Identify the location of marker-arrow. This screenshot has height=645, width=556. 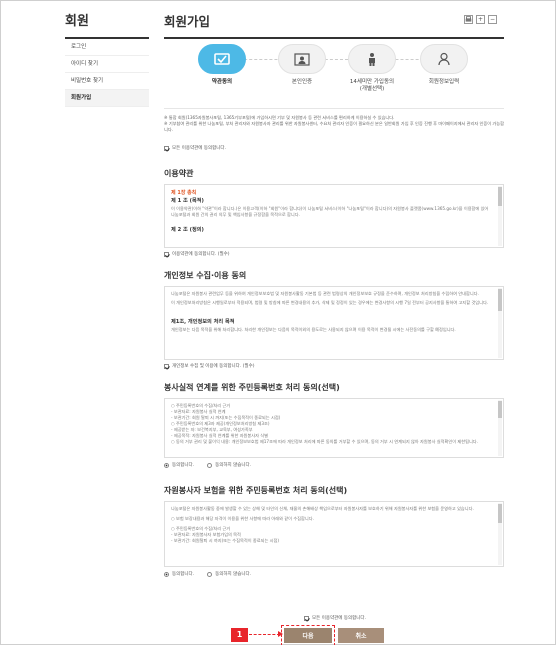
(266, 634).